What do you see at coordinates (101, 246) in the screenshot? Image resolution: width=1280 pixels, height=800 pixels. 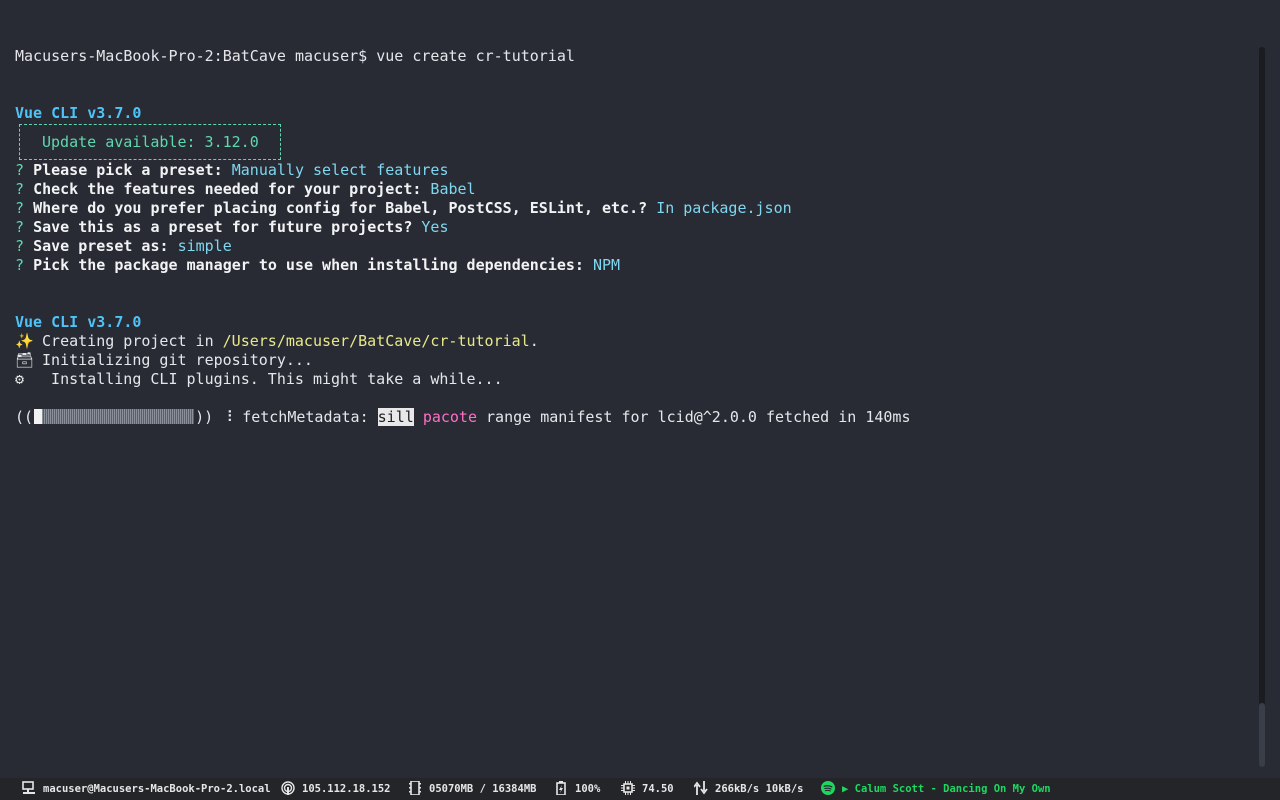 I see `question-text: Save preset as:` at bounding box center [101, 246].